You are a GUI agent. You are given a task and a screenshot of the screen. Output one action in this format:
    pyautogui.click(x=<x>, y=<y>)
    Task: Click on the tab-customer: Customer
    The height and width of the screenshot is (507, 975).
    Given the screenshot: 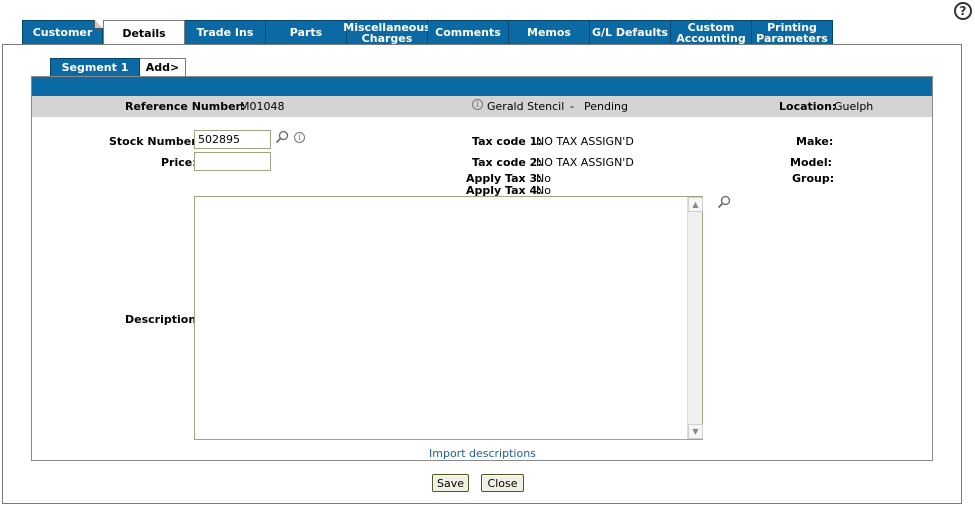 What is the action you would take?
    pyautogui.click(x=62, y=32)
    